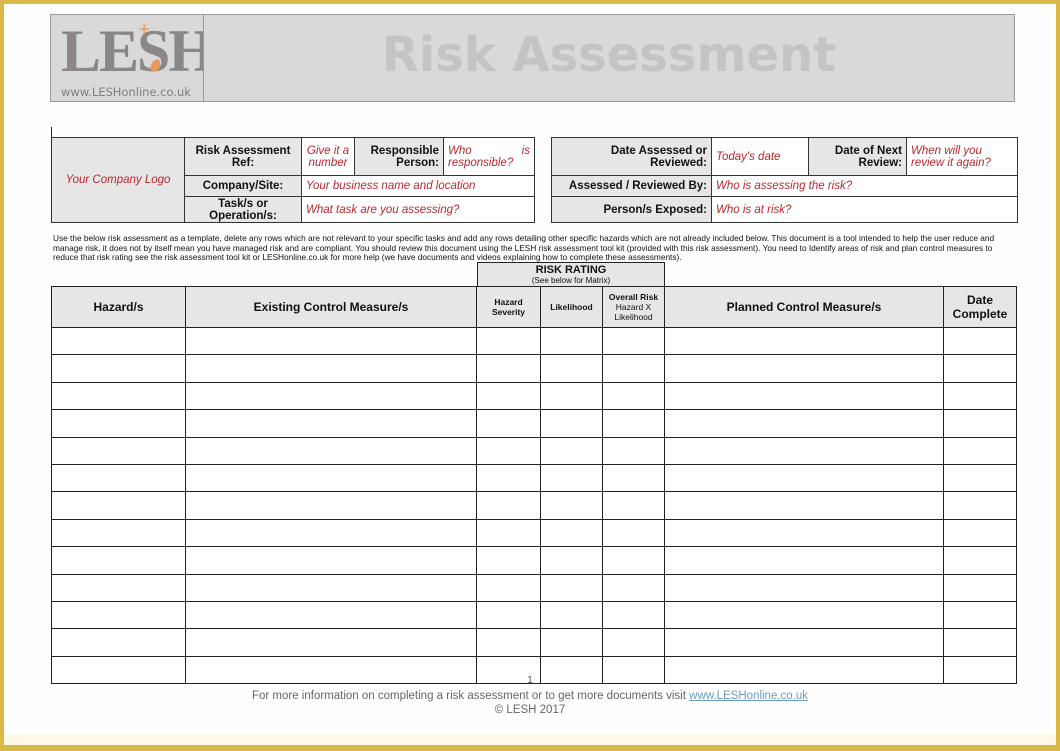 The image size is (1060, 751). I want to click on table-row, so click(534, 341).